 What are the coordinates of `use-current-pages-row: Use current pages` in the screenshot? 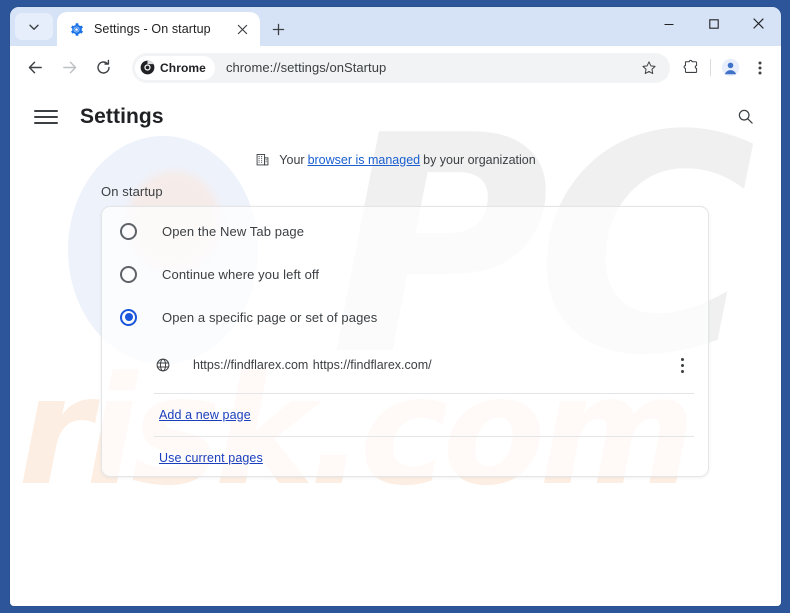 It's located at (405, 457).